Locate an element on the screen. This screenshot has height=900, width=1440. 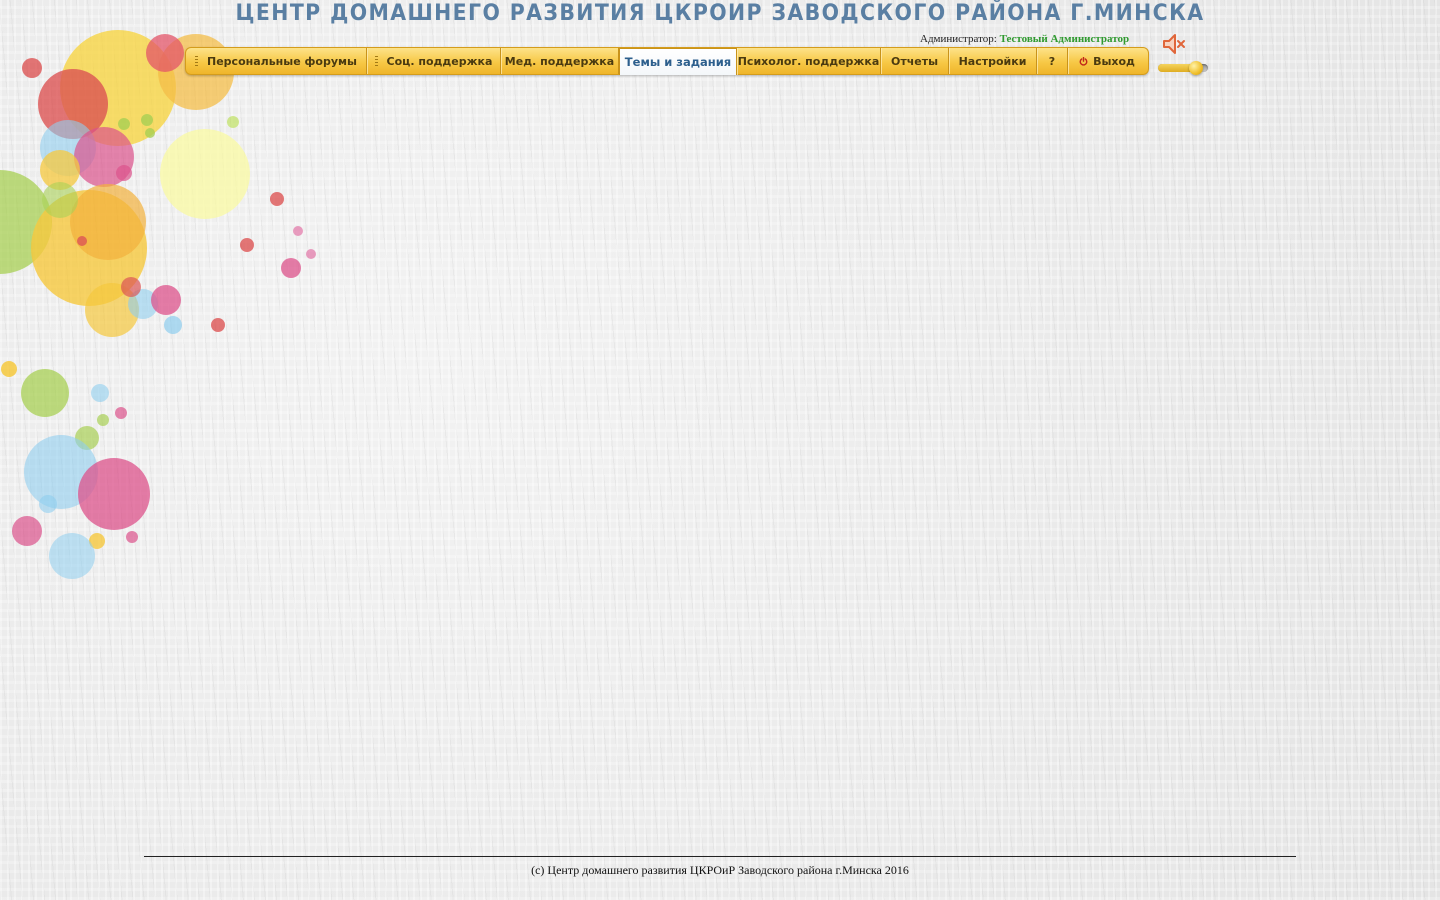
nav-item-settings: Настройки is located at coordinates (993, 61).